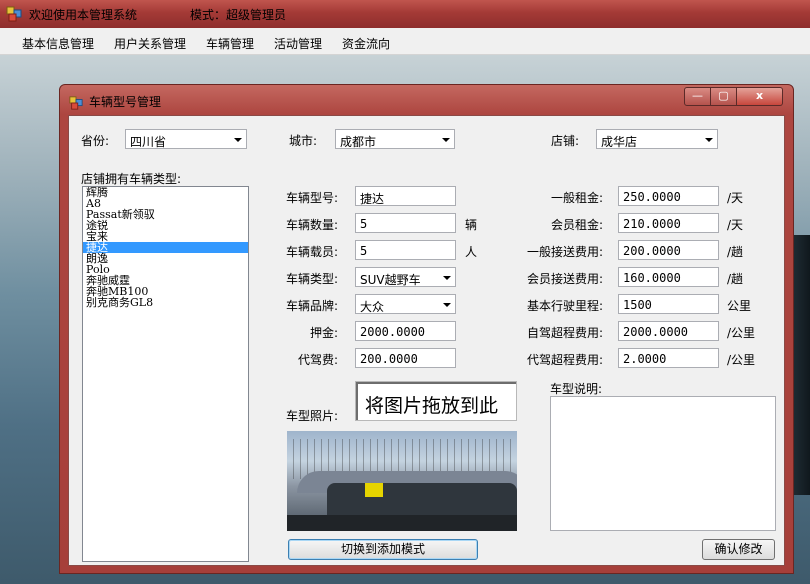 Image resolution: width=810 pixels, height=584 pixels. Describe the element at coordinates (402, 481) in the screenshot. I see `car-photo` at that location.